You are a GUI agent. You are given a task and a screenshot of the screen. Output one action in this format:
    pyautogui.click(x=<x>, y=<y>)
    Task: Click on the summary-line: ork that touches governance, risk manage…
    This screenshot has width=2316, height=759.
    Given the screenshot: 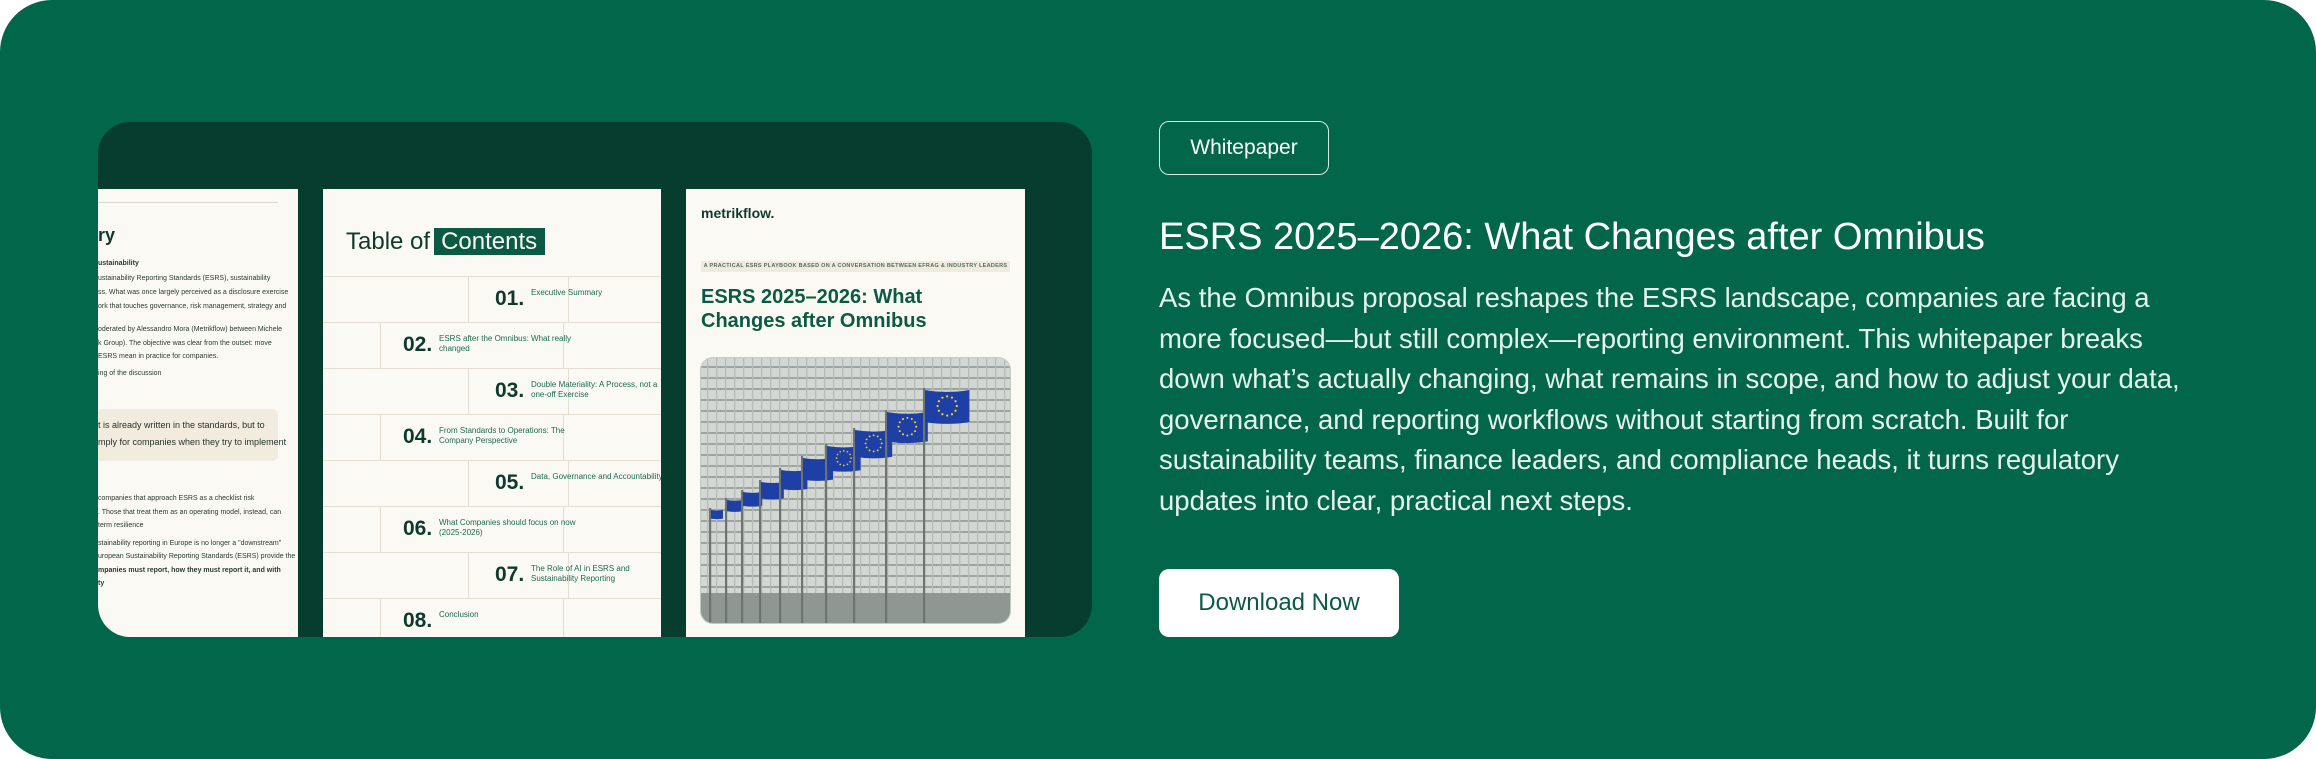 What is the action you would take?
    pyautogui.click(x=192, y=306)
    